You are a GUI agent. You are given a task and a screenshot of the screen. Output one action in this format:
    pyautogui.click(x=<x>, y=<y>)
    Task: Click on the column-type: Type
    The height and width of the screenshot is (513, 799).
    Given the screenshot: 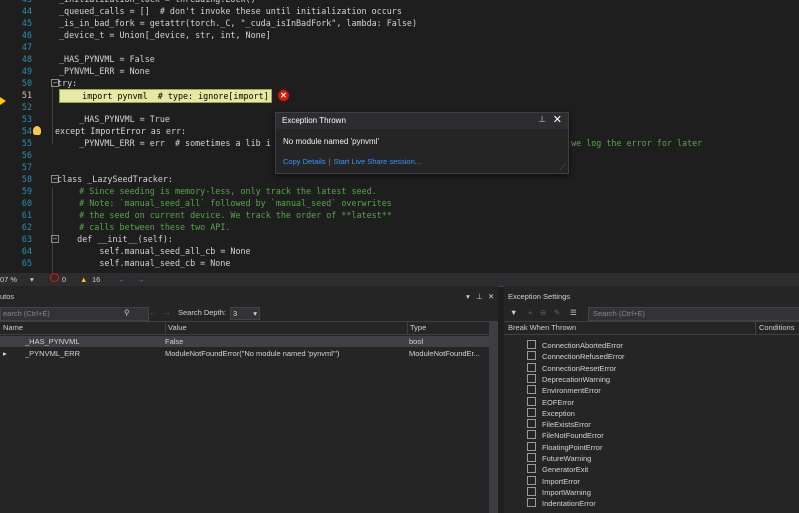 What is the action you would take?
    pyautogui.click(x=416, y=328)
    